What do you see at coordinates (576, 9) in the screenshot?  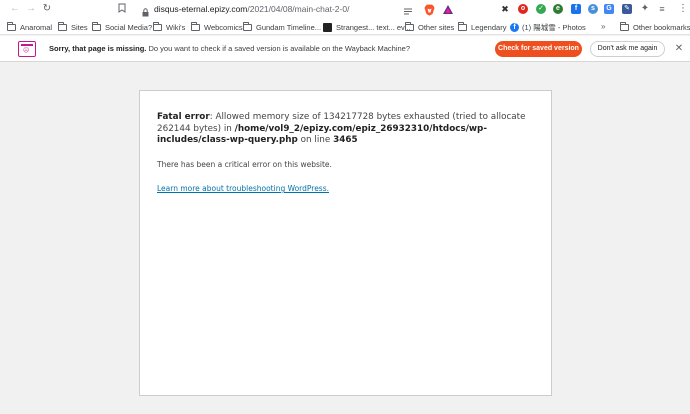 I see `extension-blue-icon: f` at bounding box center [576, 9].